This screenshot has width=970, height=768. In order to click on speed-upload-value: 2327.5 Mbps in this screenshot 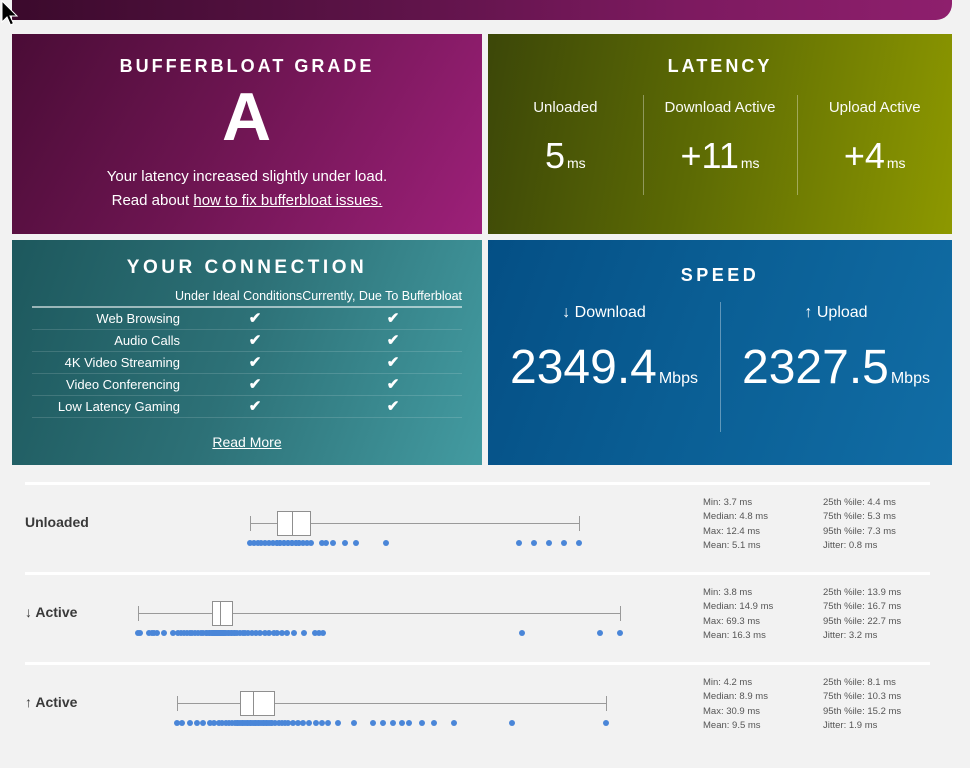, I will do `click(836, 368)`.